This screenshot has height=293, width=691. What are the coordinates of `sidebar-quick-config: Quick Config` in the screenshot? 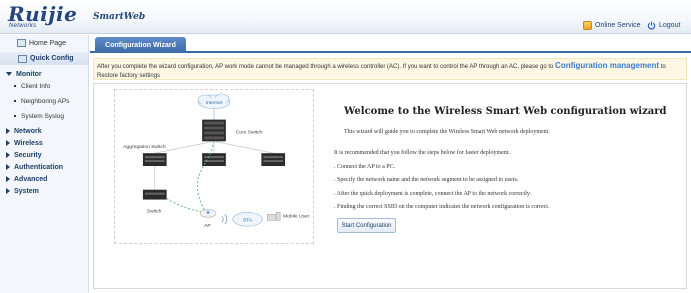 It's located at (44, 58).